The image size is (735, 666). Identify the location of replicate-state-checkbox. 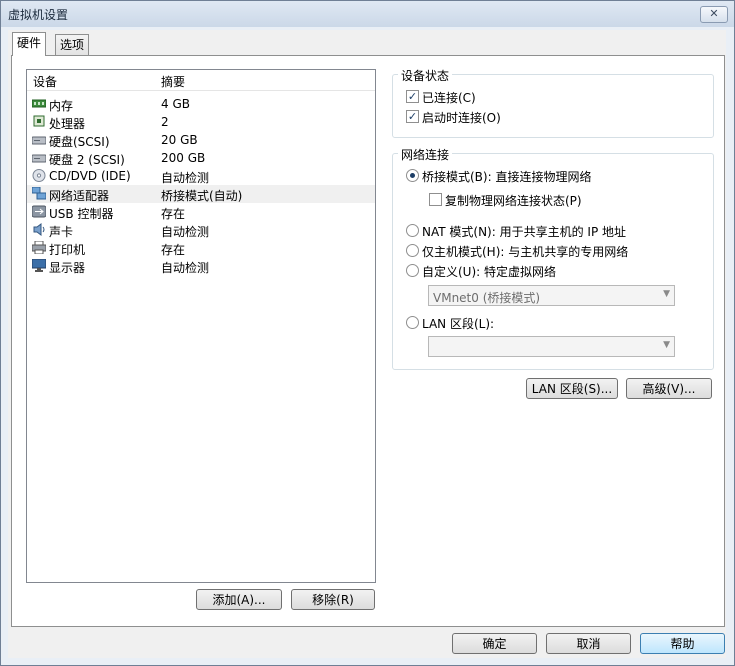
(435, 199).